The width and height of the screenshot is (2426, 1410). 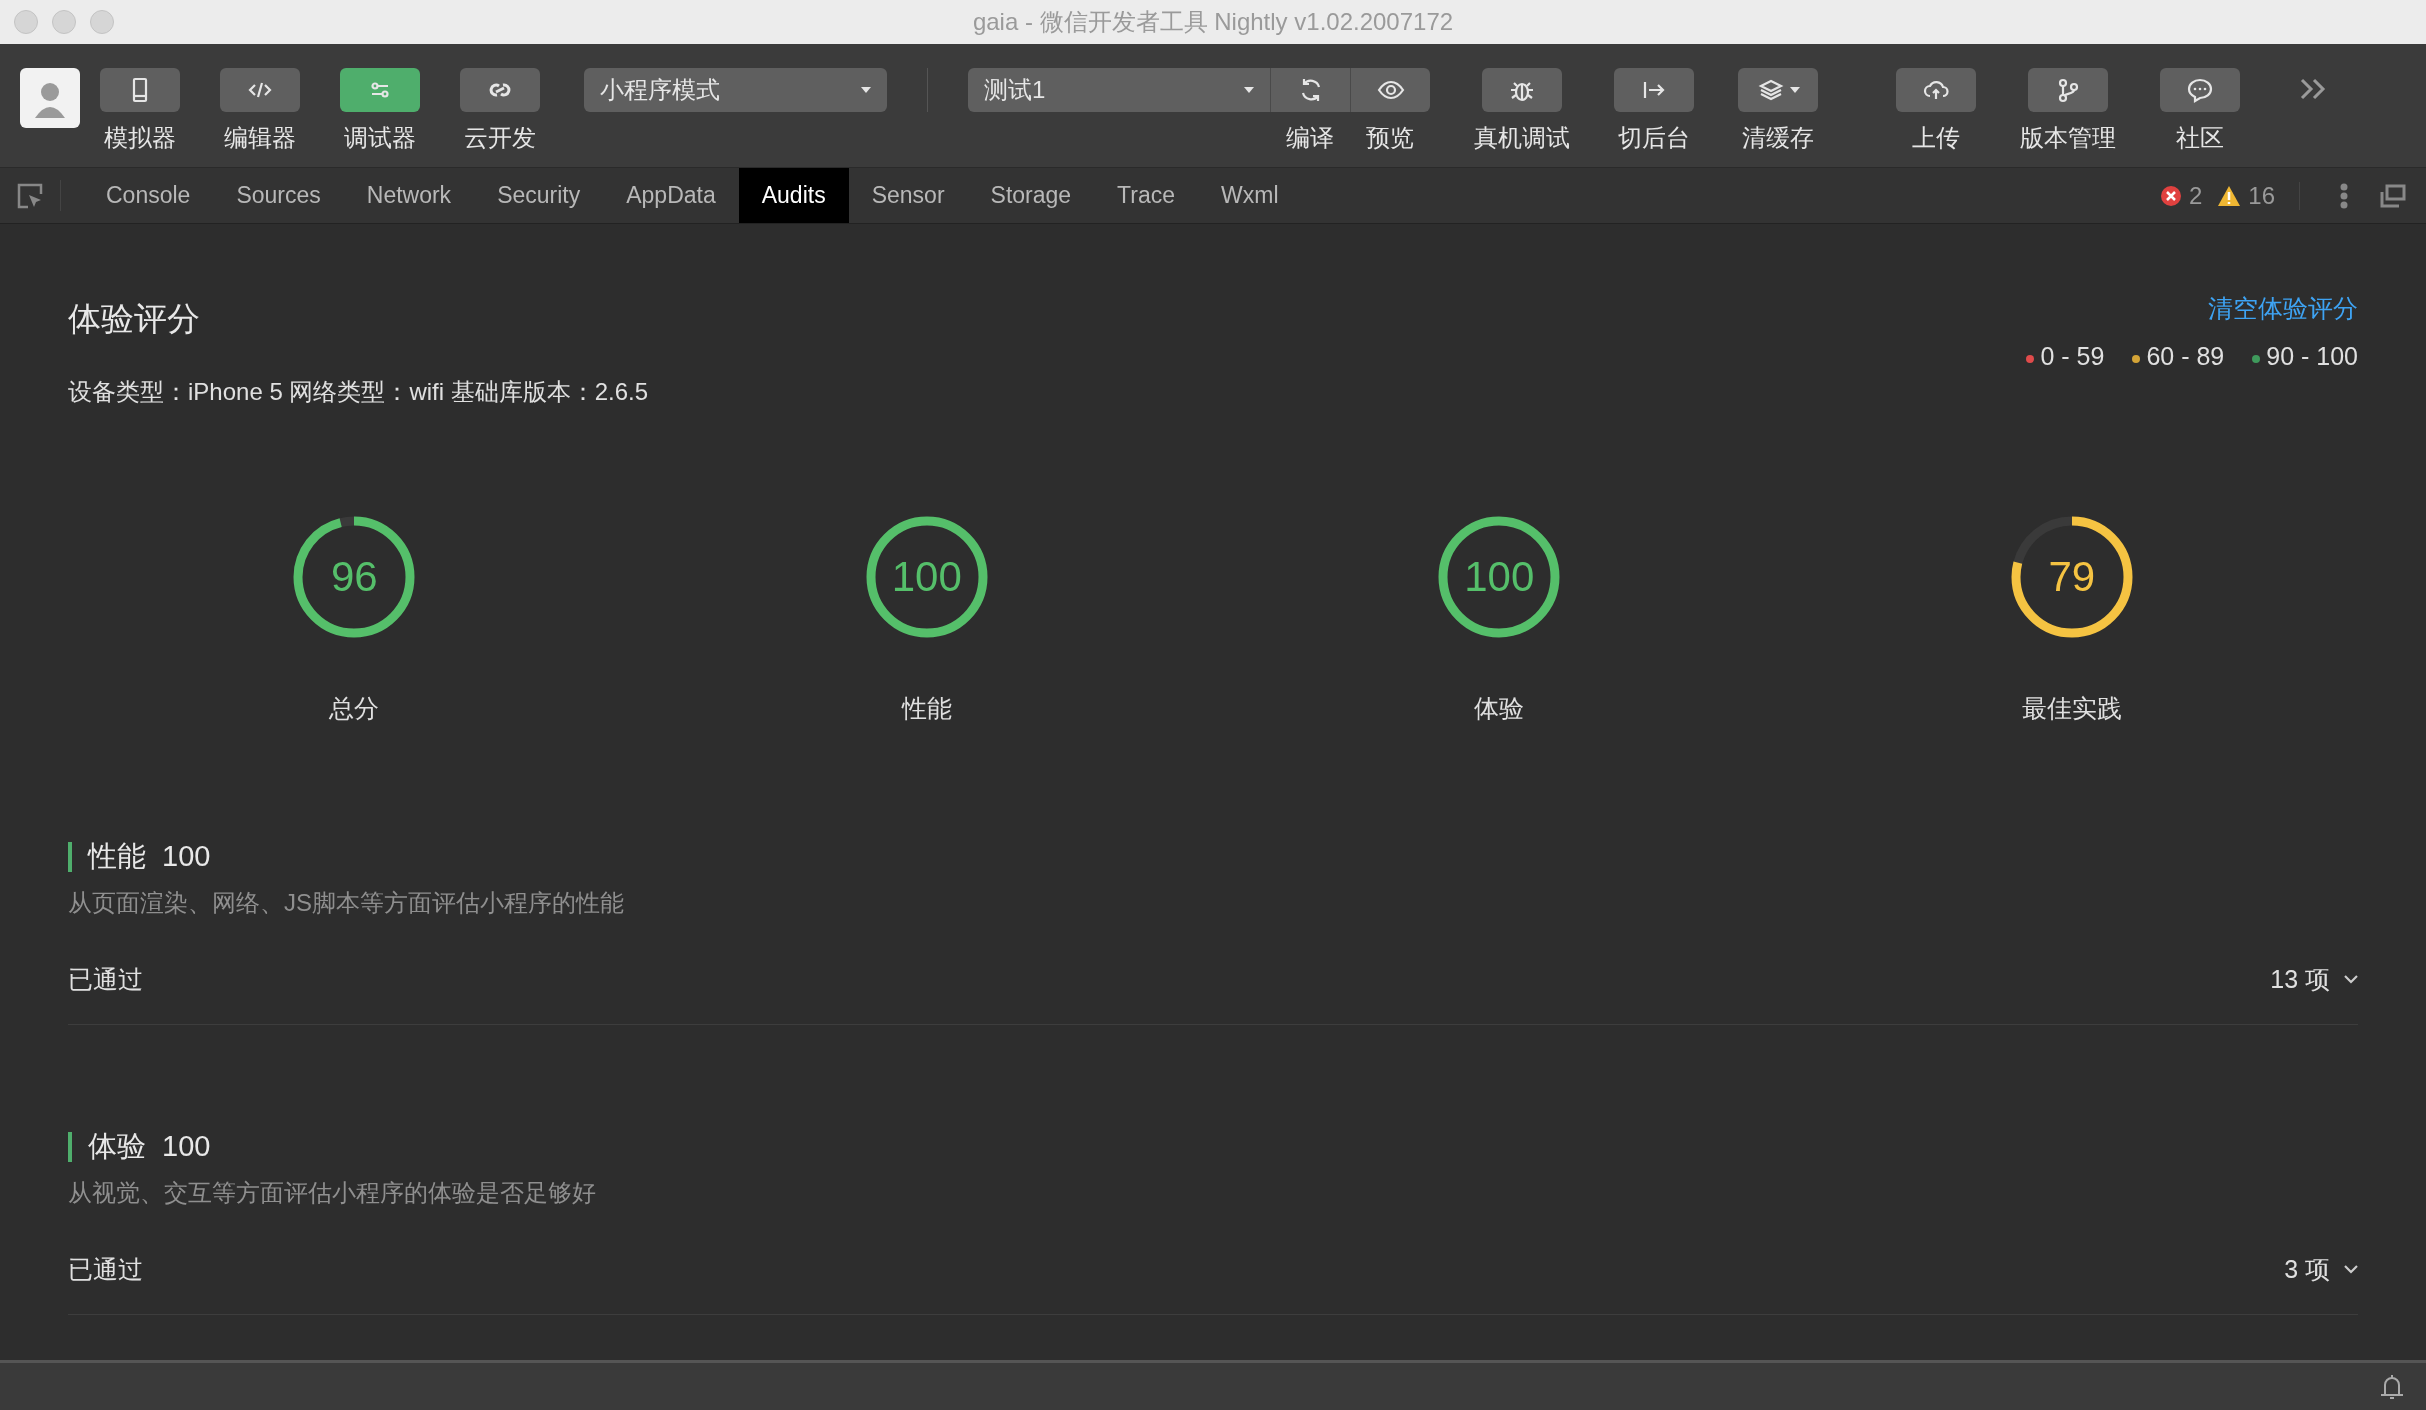 I want to click on warning-icon, so click(x=2229, y=195).